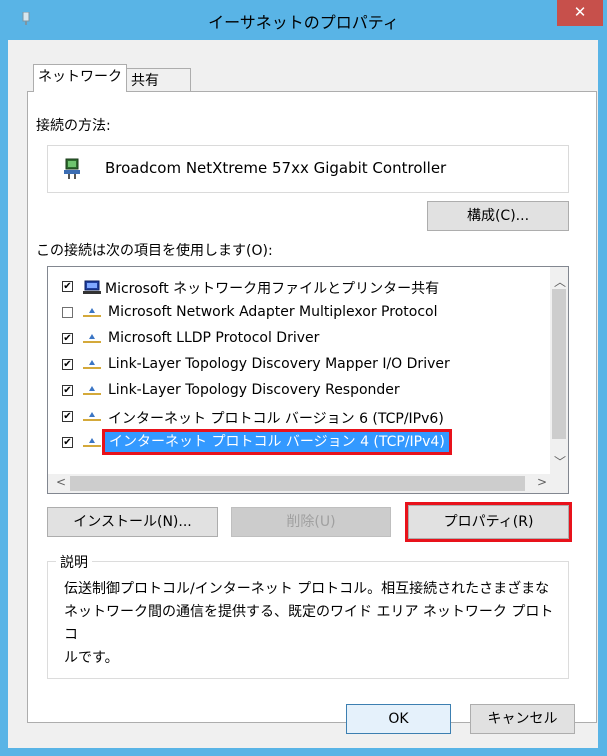 The width and height of the screenshot is (607, 756). I want to click on window-title: イーサネットのプロパティ, so click(303, 22).